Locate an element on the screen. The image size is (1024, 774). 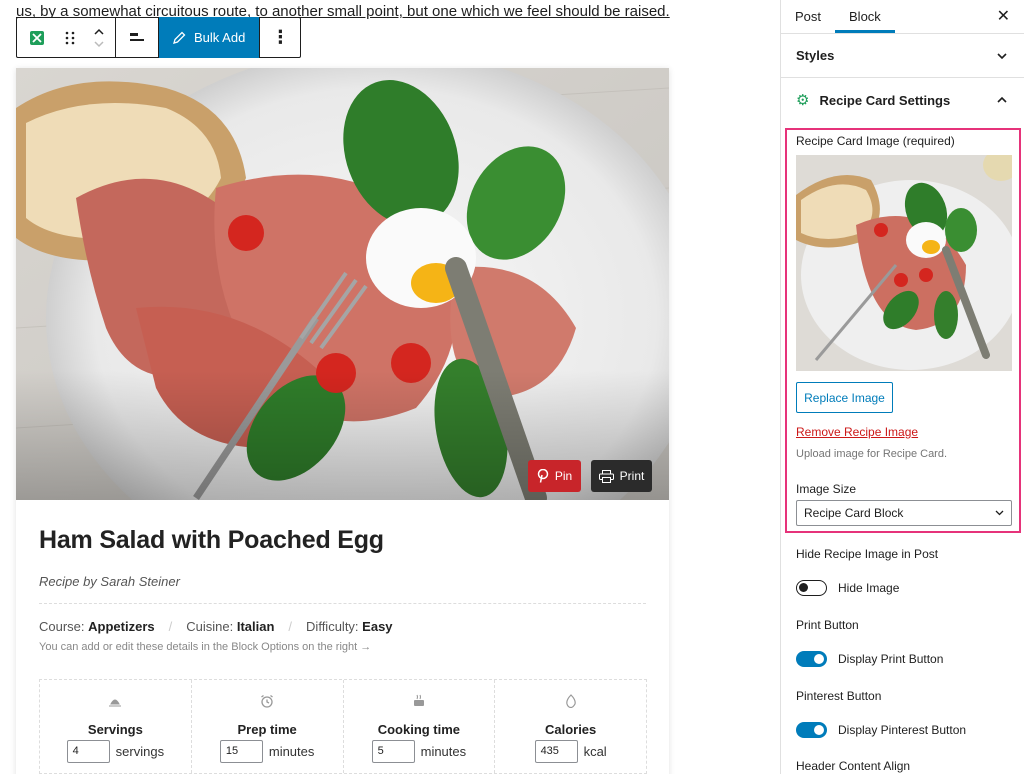
chevron-down-icon is located at coordinates (1002, 55).